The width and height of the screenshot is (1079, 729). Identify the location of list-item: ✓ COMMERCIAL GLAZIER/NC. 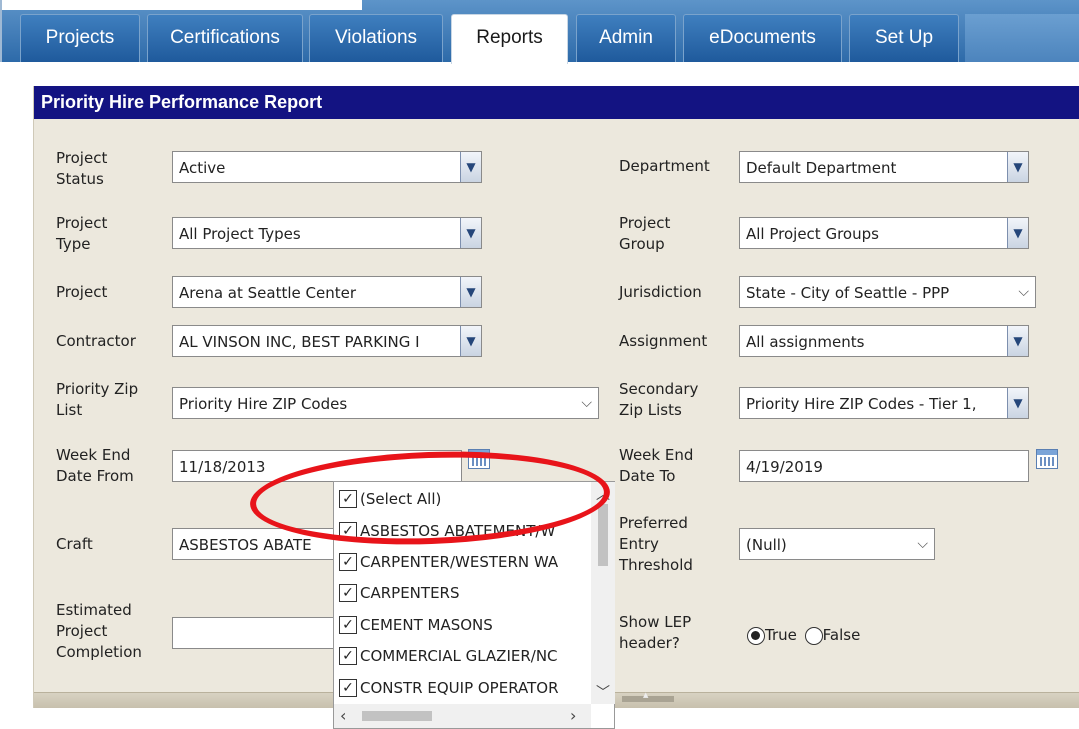
(448, 656).